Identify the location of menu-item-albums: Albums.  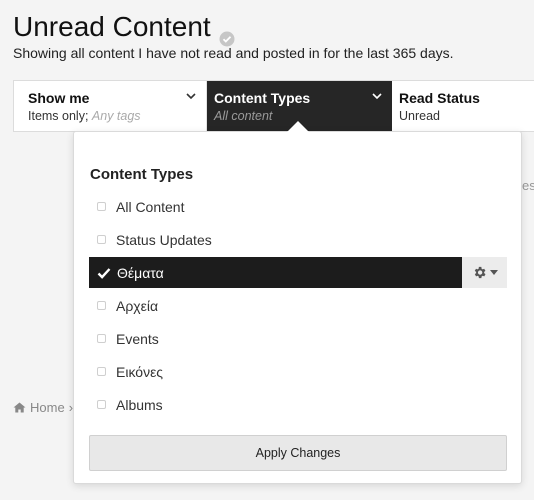
(298, 404).